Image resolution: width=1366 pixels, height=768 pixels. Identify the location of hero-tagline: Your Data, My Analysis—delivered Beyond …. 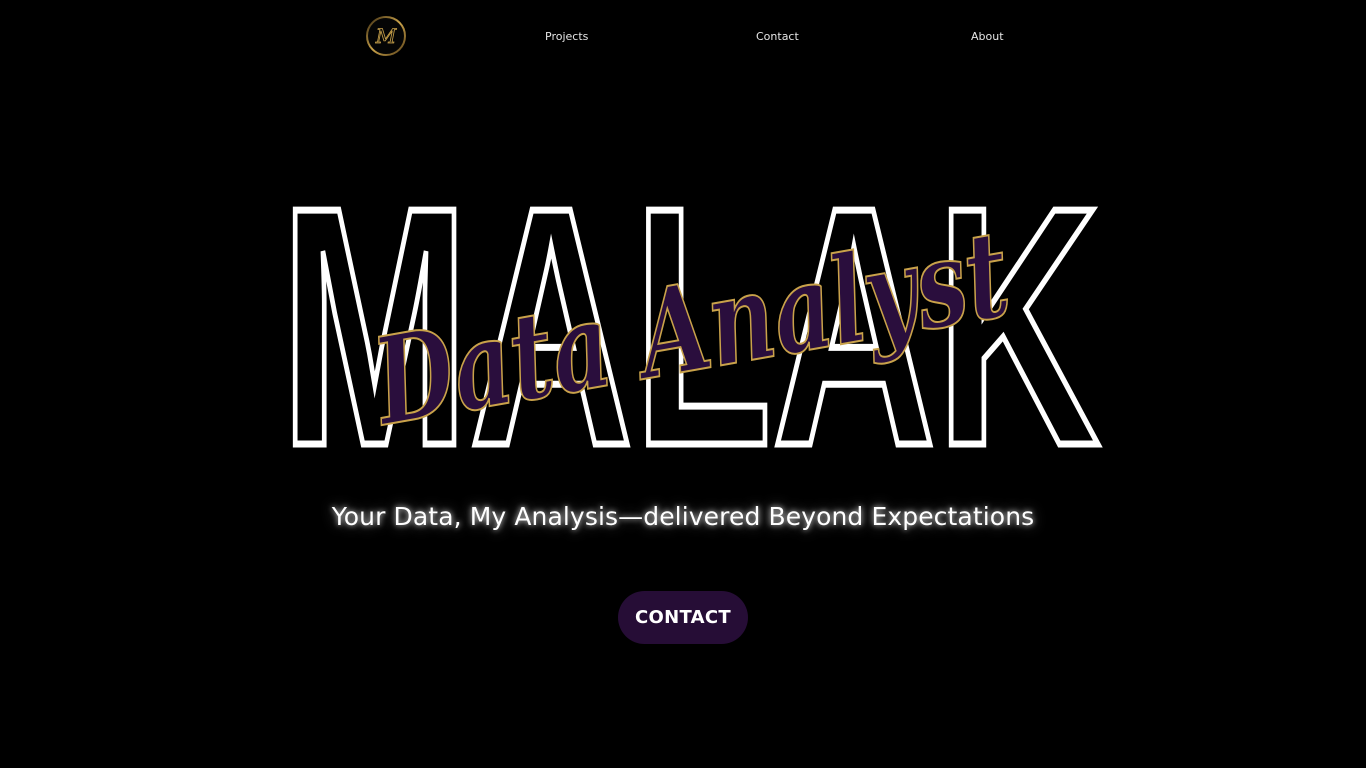
(683, 516).